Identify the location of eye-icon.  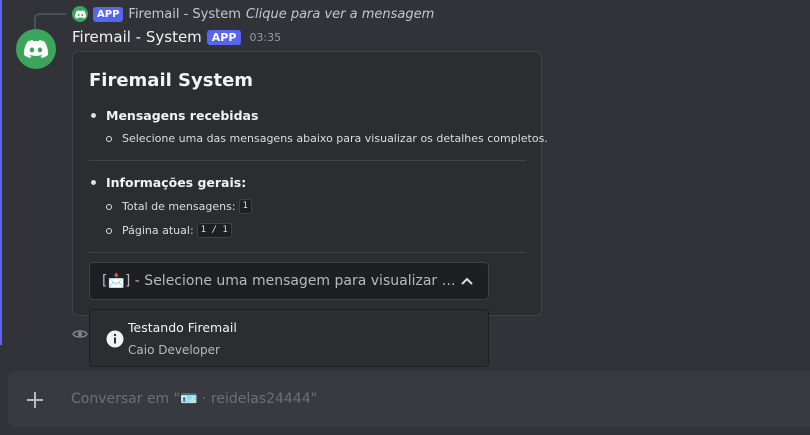
(80, 334).